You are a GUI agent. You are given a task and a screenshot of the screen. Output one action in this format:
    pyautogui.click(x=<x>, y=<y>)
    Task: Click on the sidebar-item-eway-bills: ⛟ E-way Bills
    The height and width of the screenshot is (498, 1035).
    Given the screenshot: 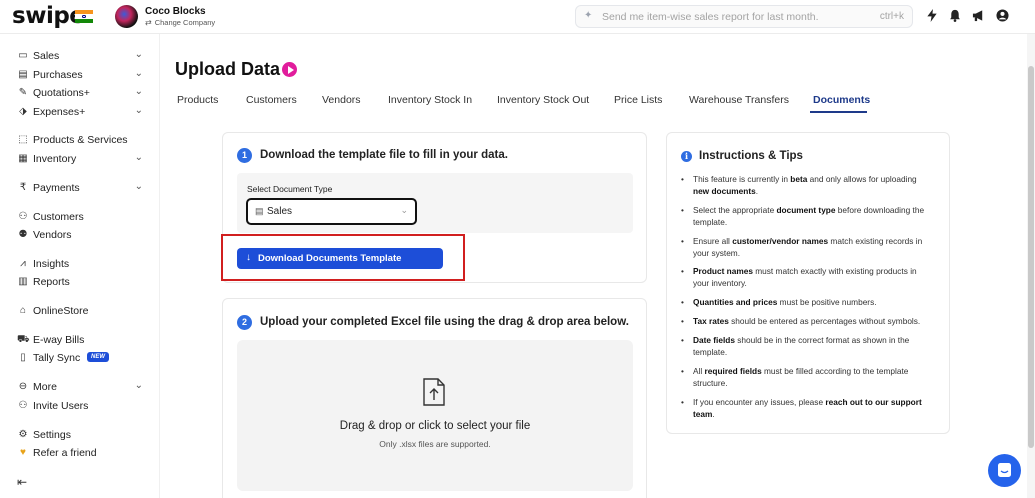 What is the action you would take?
    pyautogui.click(x=80, y=341)
    